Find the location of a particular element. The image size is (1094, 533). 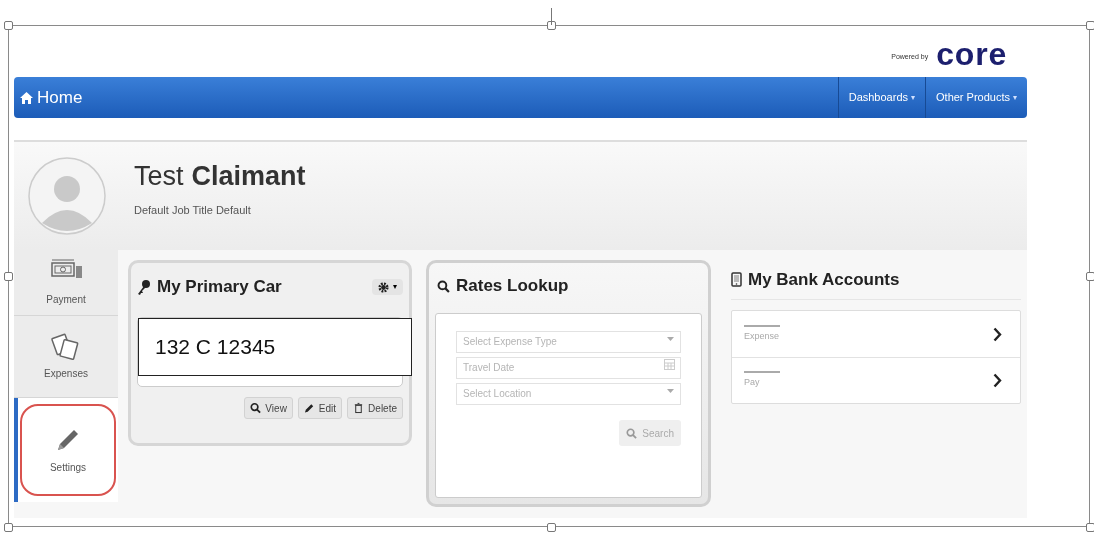

date-field: Travel Date is located at coordinates (568, 367).